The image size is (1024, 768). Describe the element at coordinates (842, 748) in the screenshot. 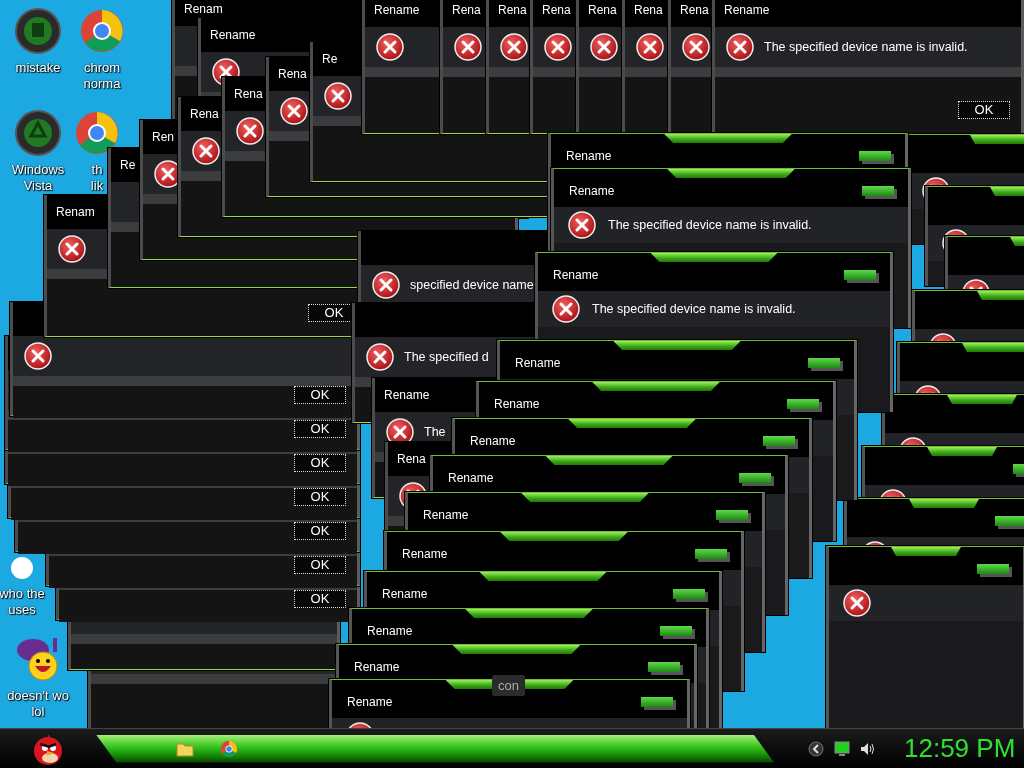

I see `monitor-icon` at that location.